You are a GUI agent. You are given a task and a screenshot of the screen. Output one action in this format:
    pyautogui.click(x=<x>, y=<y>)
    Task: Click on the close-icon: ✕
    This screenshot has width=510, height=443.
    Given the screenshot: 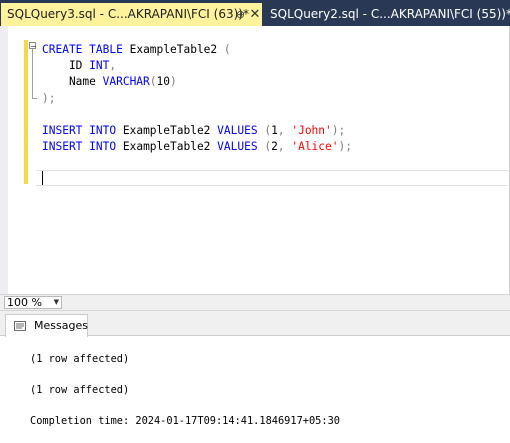 What is the action you would take?
    pyautogui.click(x=255, y=14)
    